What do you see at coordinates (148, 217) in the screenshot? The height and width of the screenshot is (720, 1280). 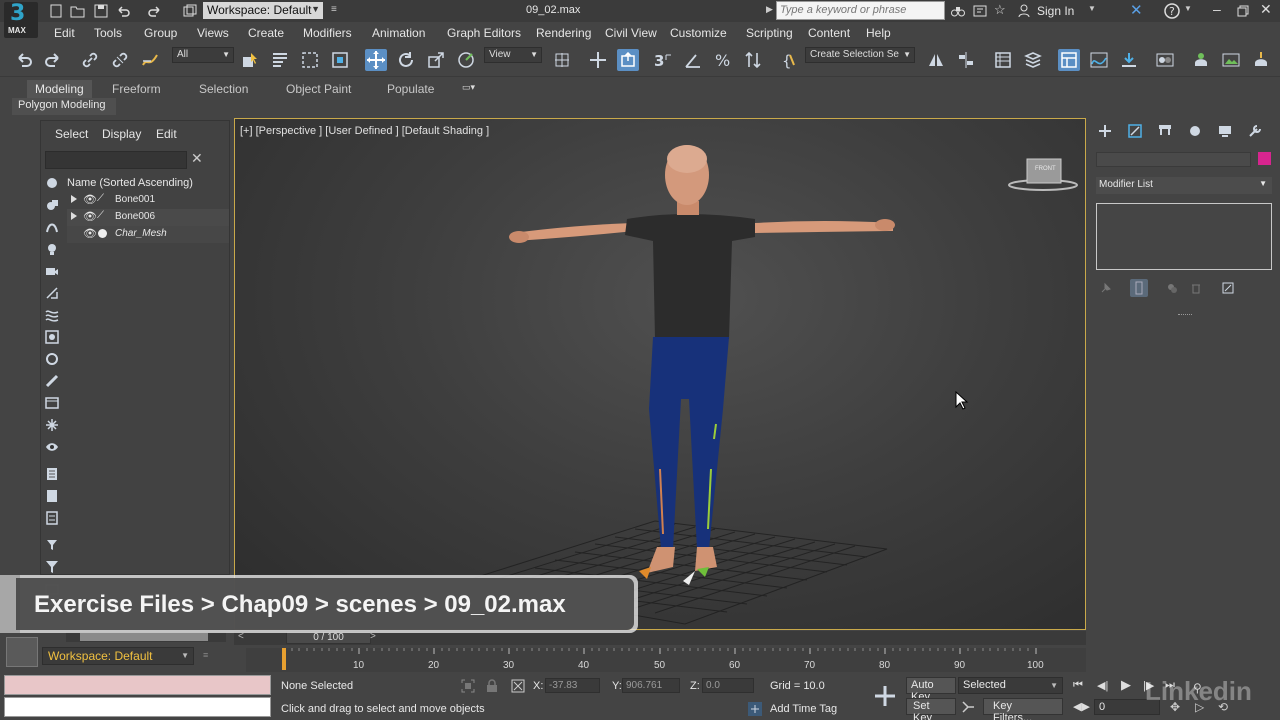 I see `explorer-row-bone006: 👁 ⟋ Bone006` at bounding box center [148, 217].